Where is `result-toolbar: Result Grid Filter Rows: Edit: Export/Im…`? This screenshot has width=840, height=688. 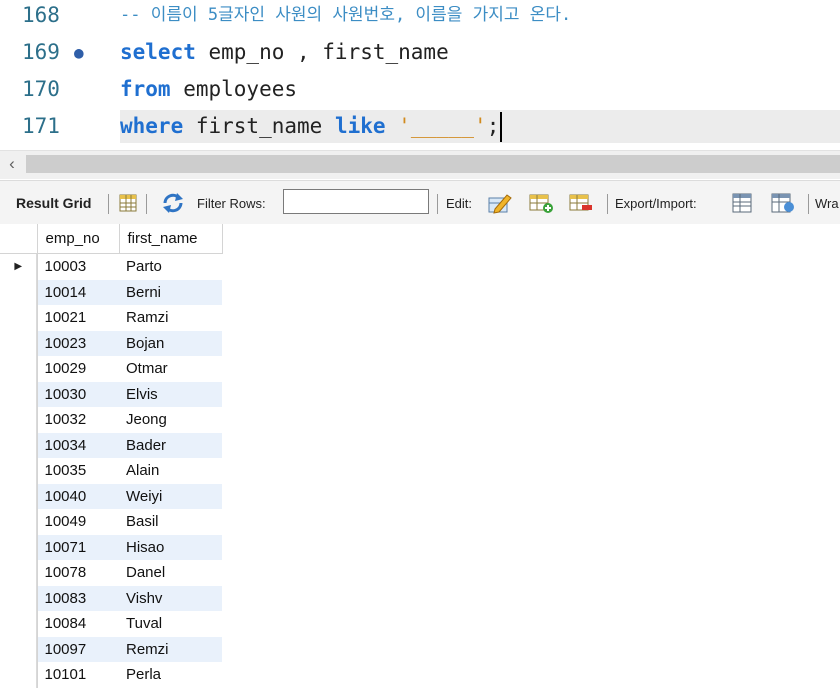
result-toolbar: Result Grid Filter Rows: Edit: Export/Im… is located at coordinates (420, 203).